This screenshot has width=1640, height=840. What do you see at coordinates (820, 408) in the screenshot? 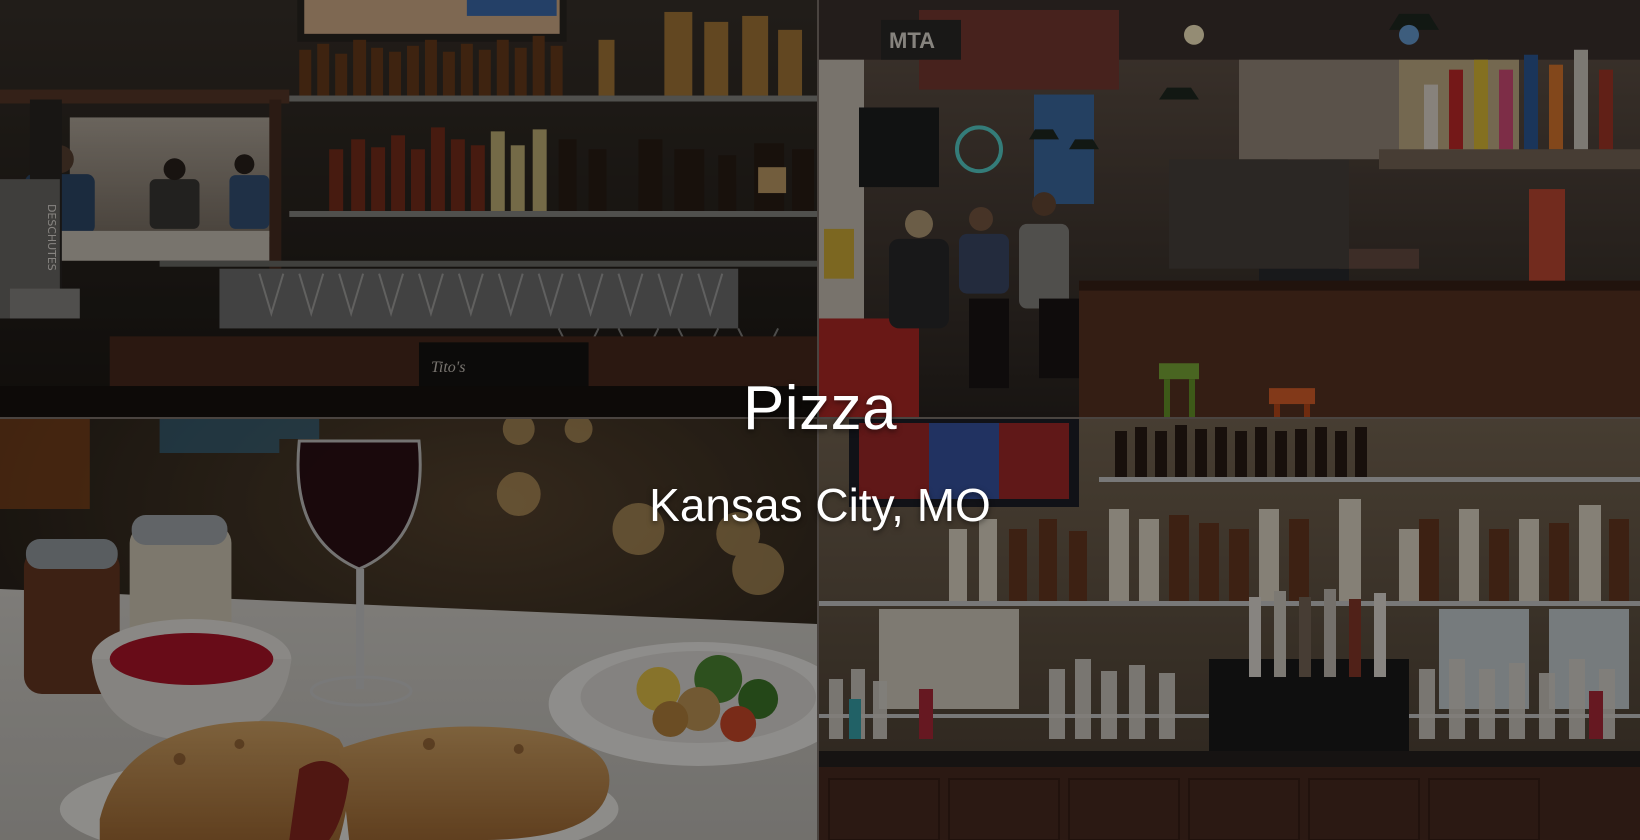
I see `page-title: Pizza` at bounding box center [820, 408].